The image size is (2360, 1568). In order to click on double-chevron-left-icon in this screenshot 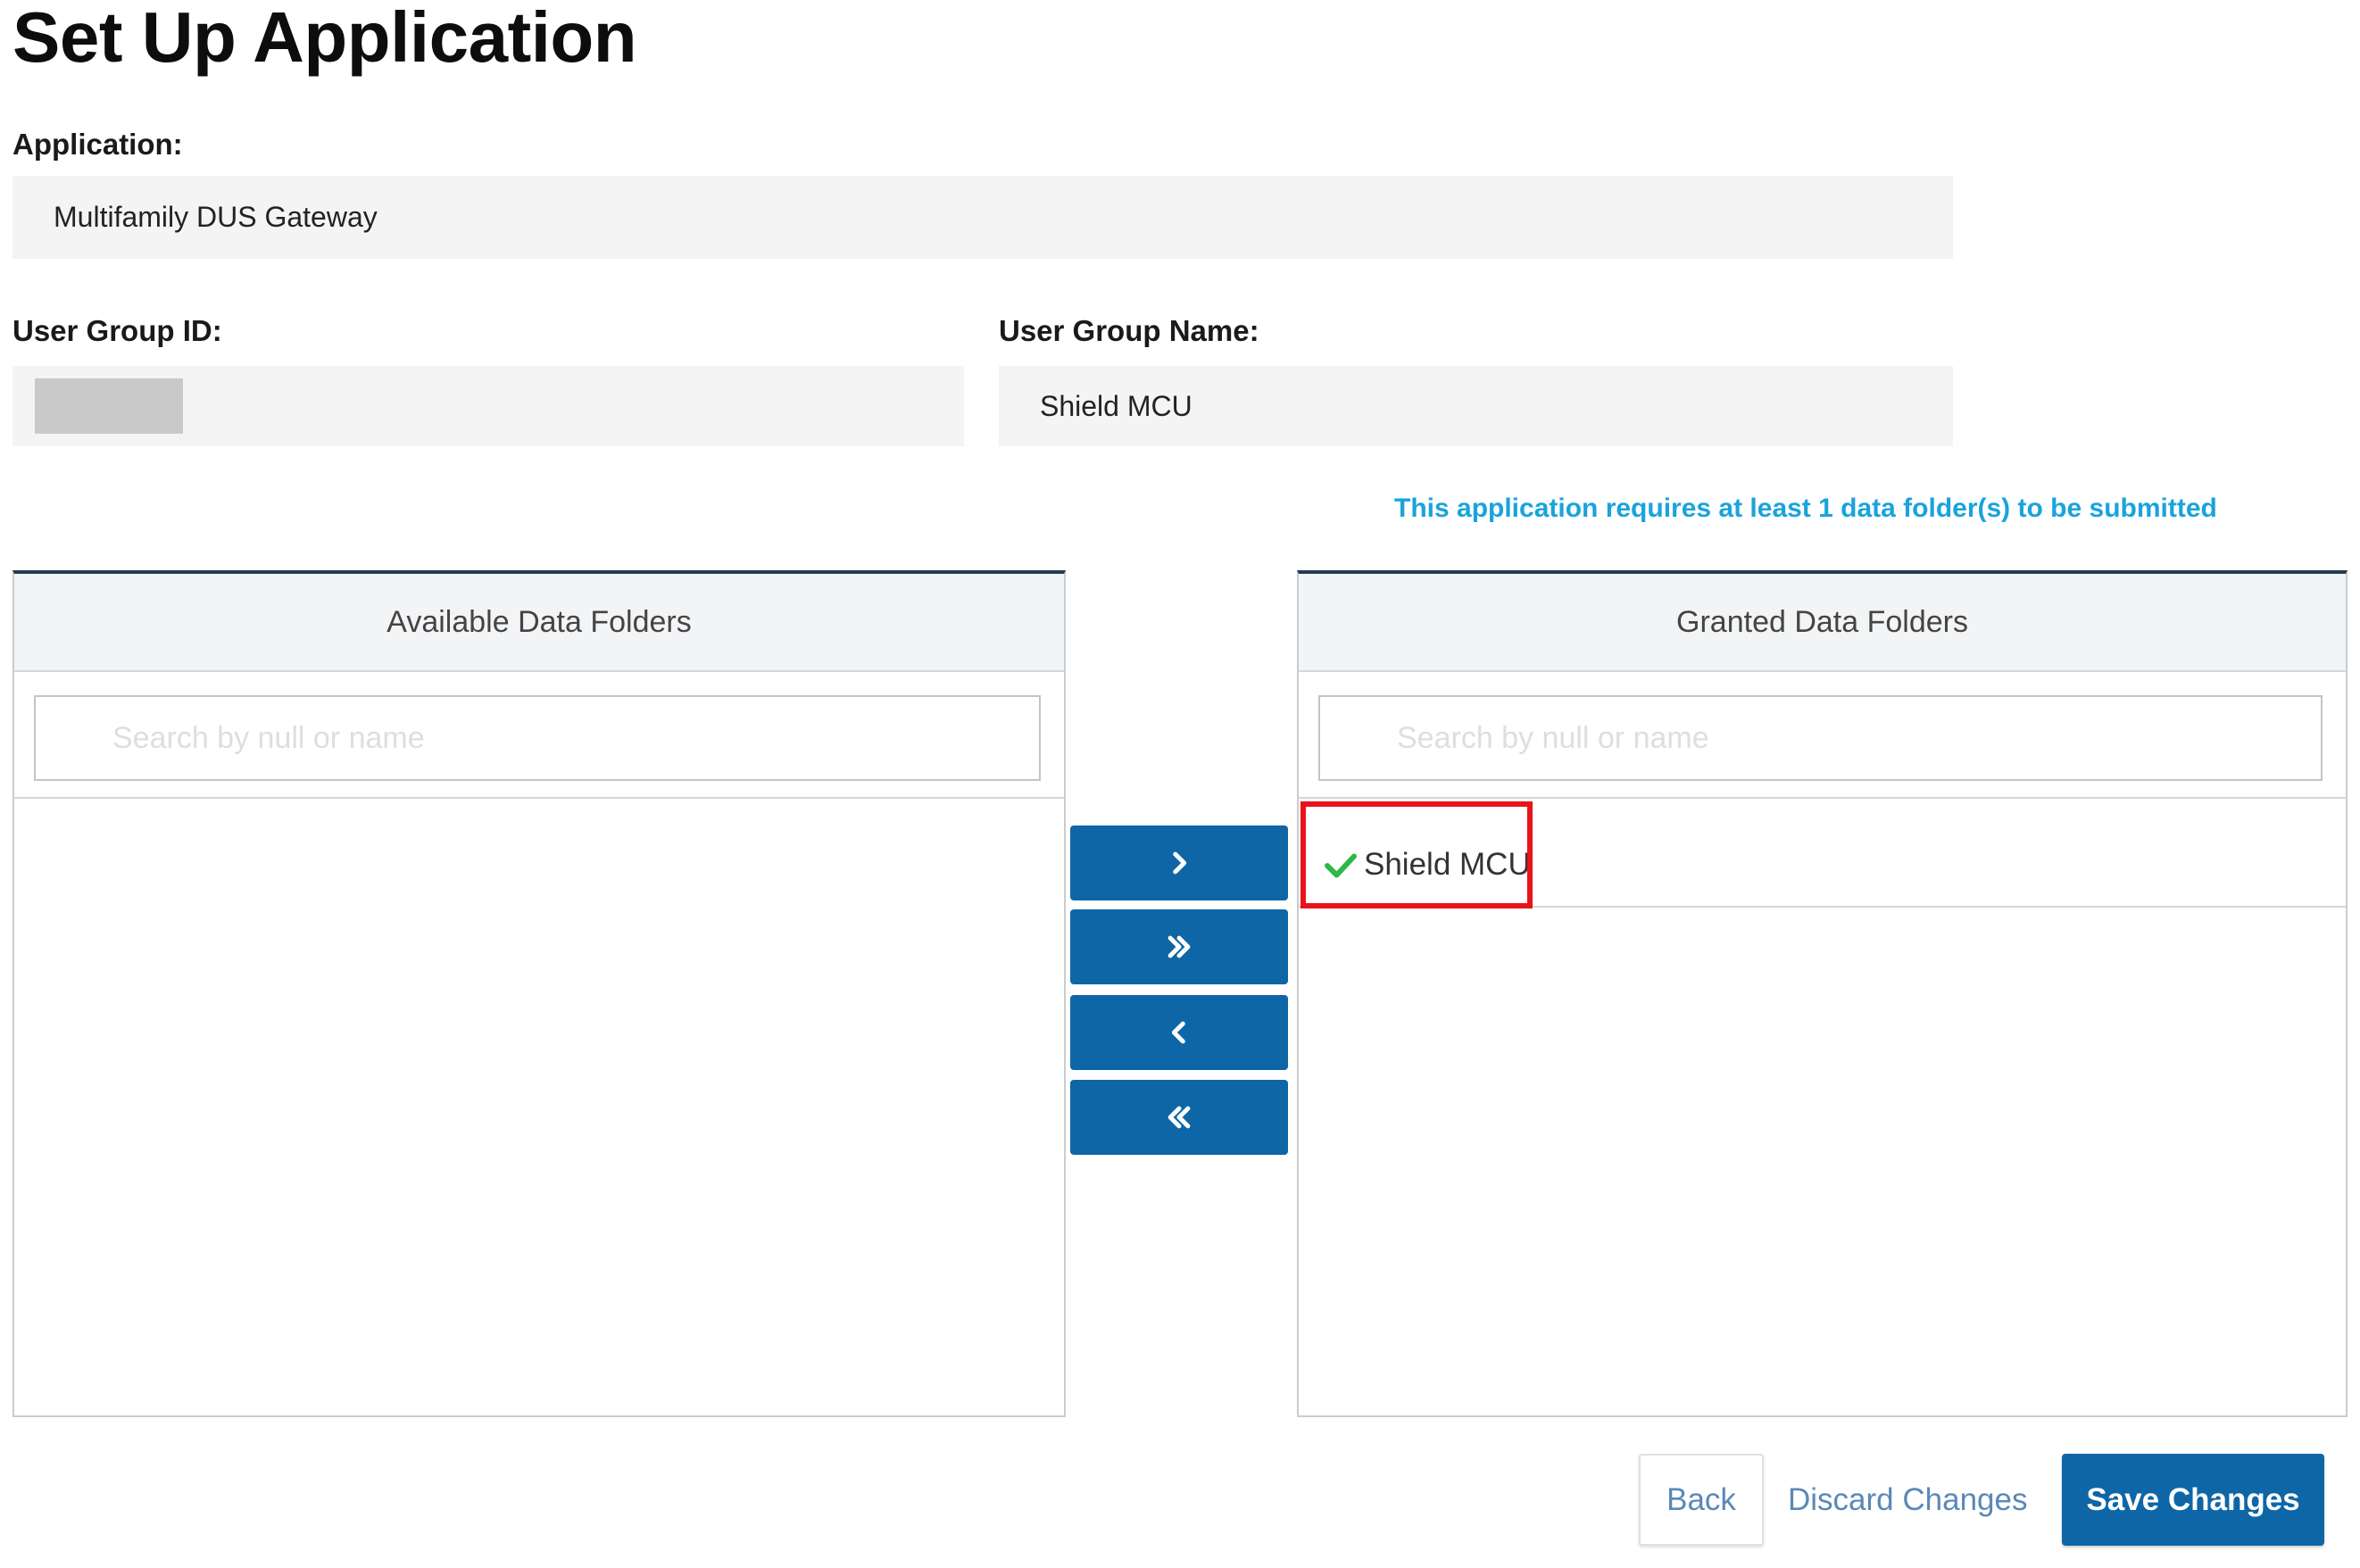, I will do `click(1179, 1117)`.